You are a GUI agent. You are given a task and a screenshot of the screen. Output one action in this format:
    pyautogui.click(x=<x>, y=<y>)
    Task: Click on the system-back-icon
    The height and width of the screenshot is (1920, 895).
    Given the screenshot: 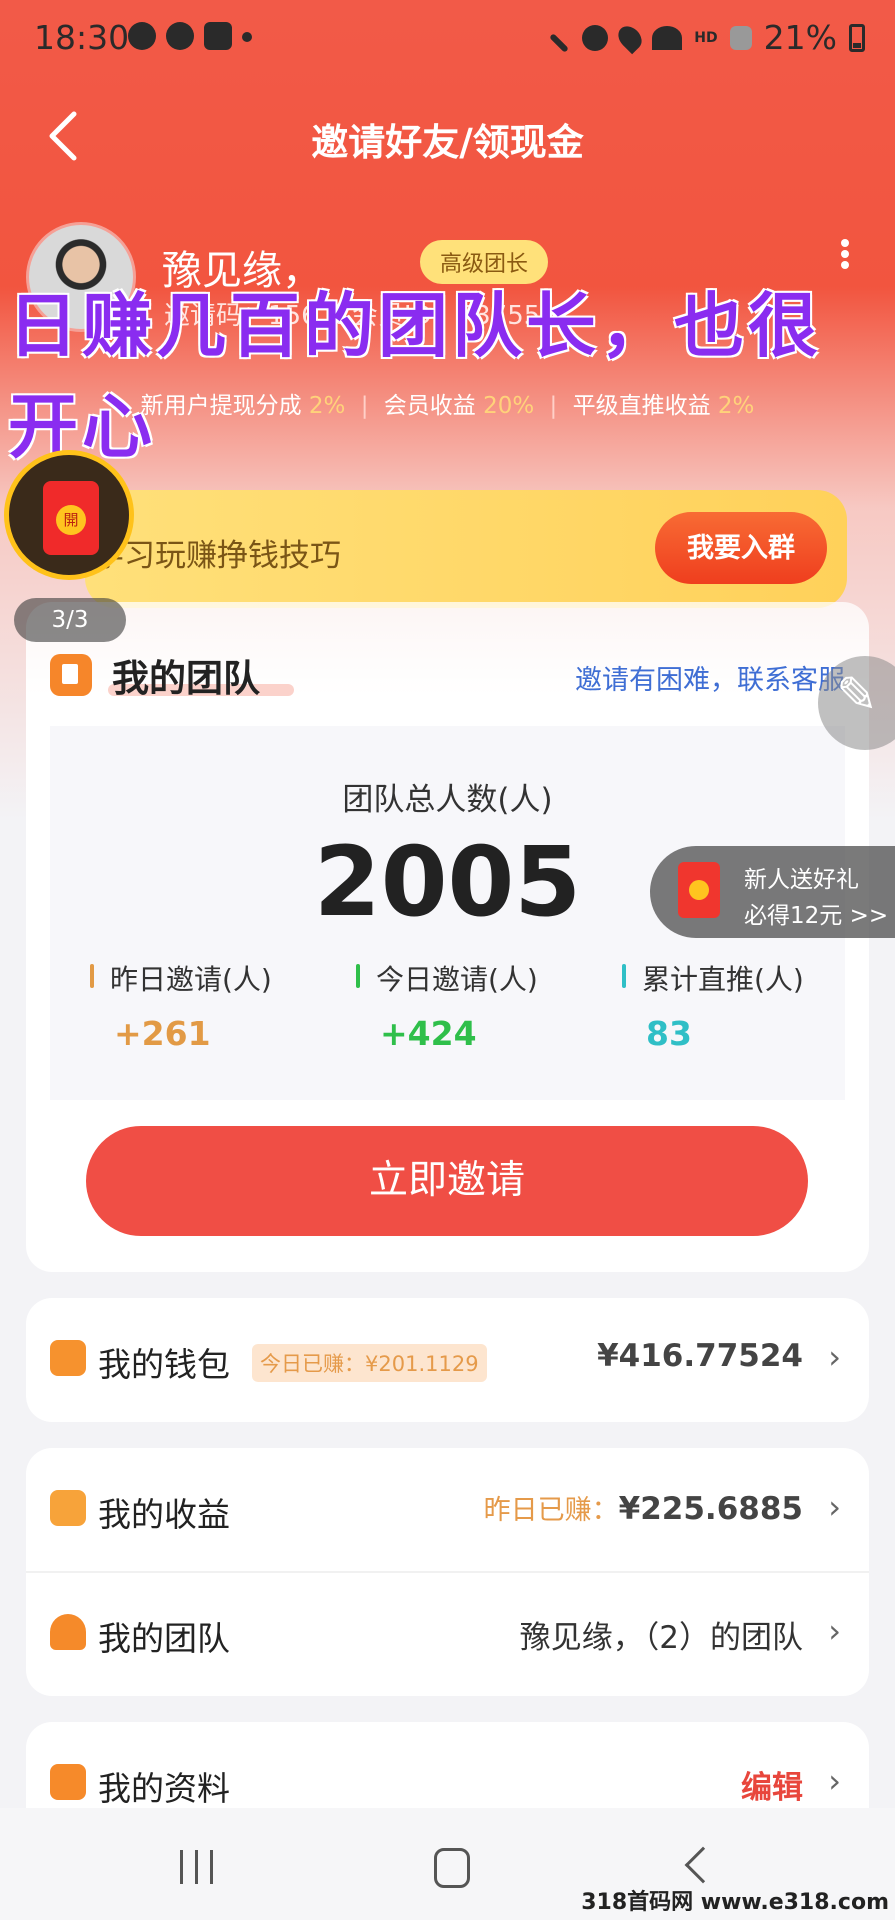 What is the action you would take?
    pyautogui.click(x=703, y=1865)
    